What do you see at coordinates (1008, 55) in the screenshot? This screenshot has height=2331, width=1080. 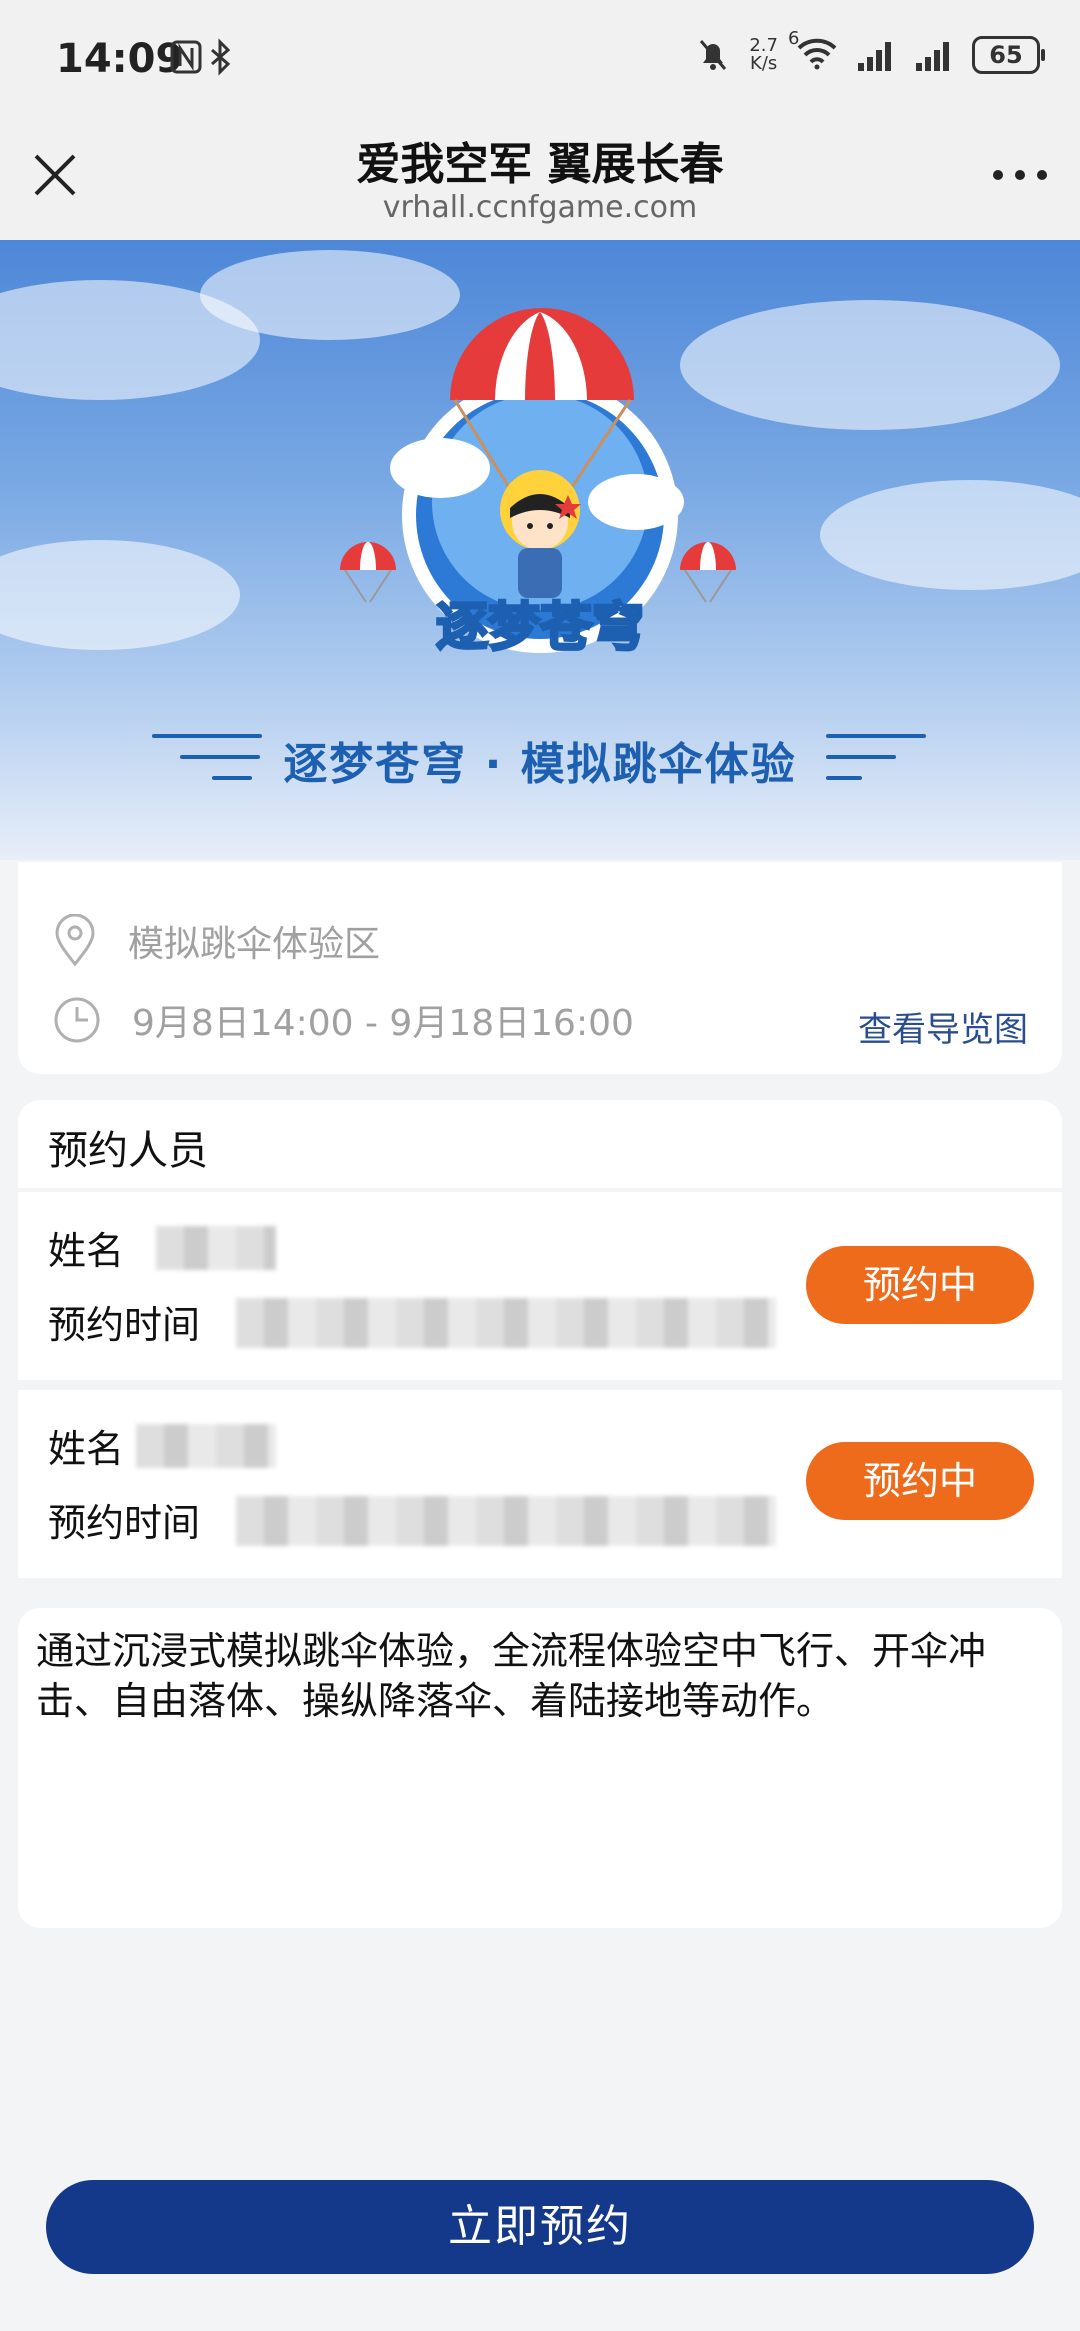 I see `battery-indicator: 65` at bounding box center [1008, 55].